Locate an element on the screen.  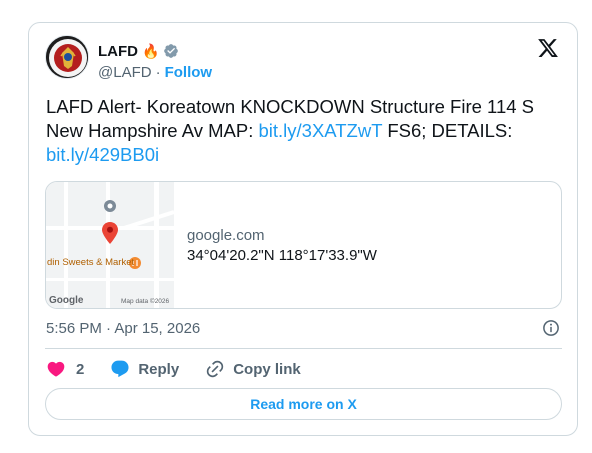
copy-link-icon is located at coordinates (215, 369).